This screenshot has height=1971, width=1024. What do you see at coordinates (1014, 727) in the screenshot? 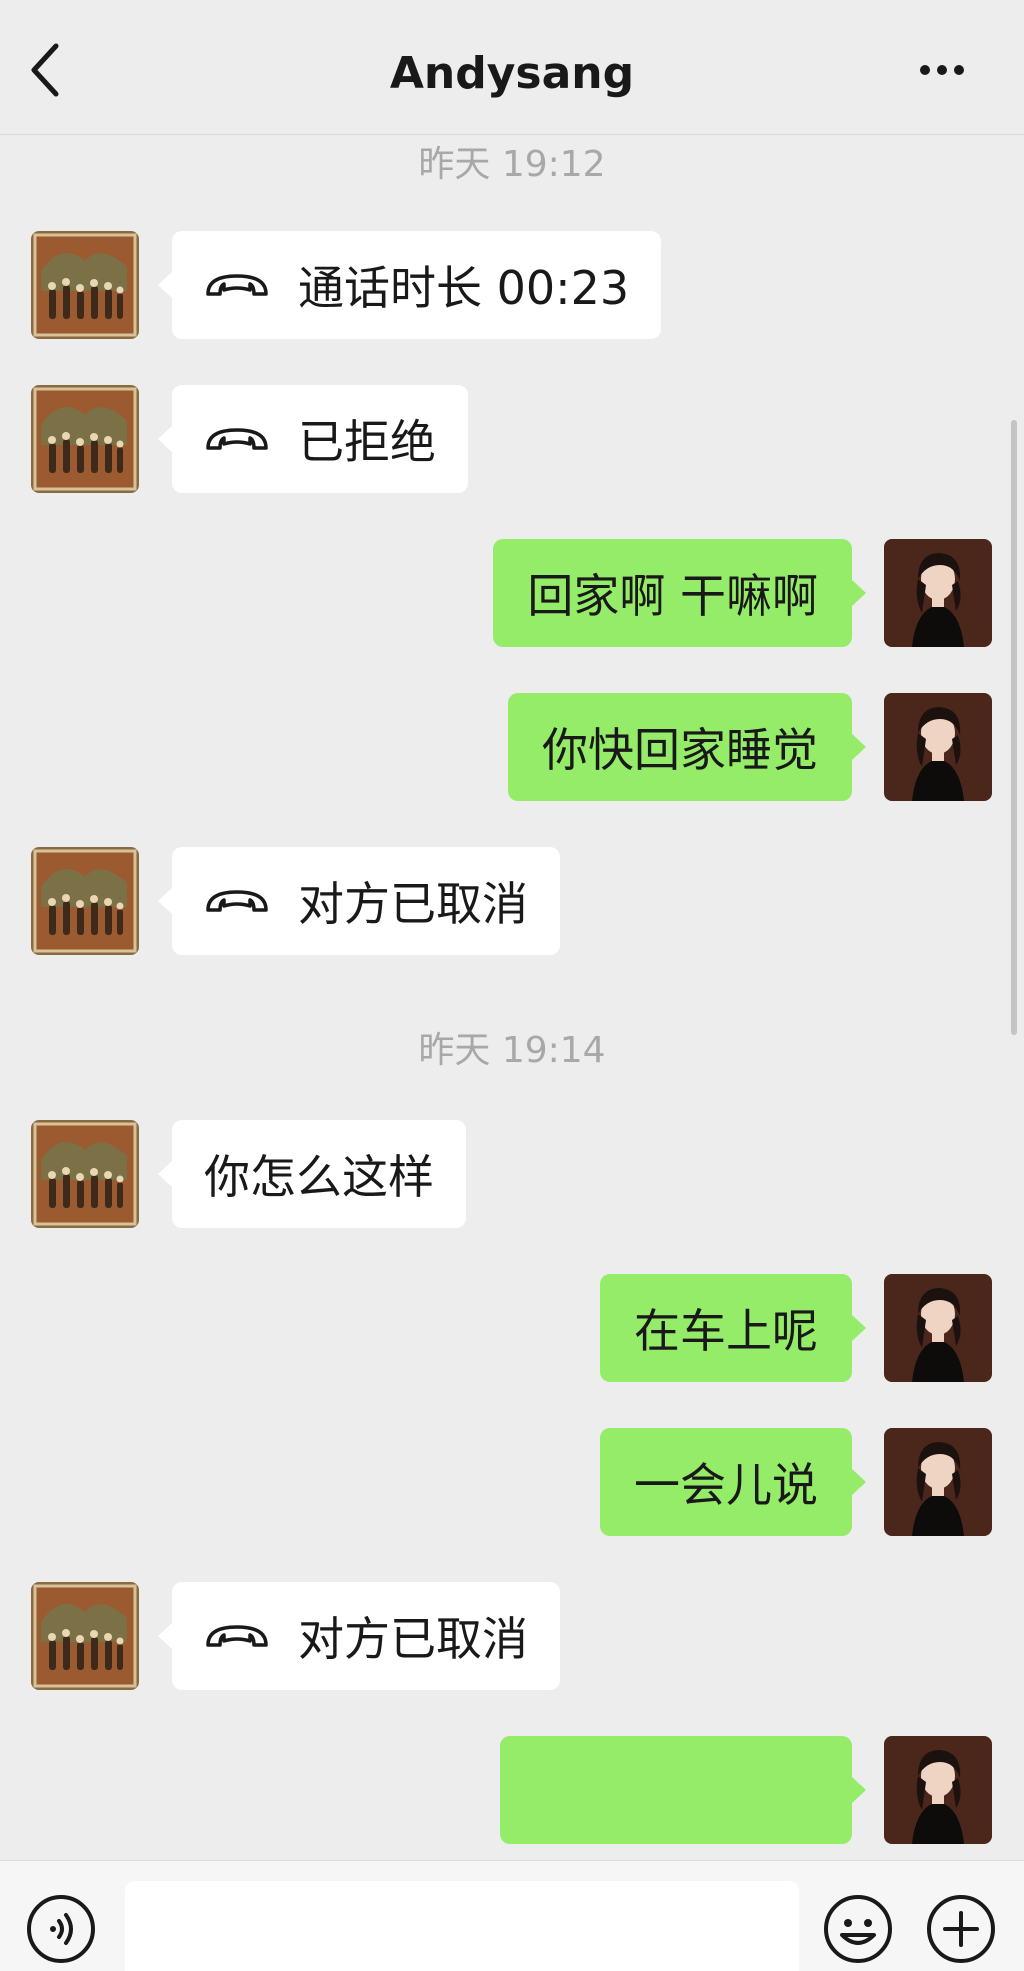
I see `scrollbar` at bounding box center [1014, 727].